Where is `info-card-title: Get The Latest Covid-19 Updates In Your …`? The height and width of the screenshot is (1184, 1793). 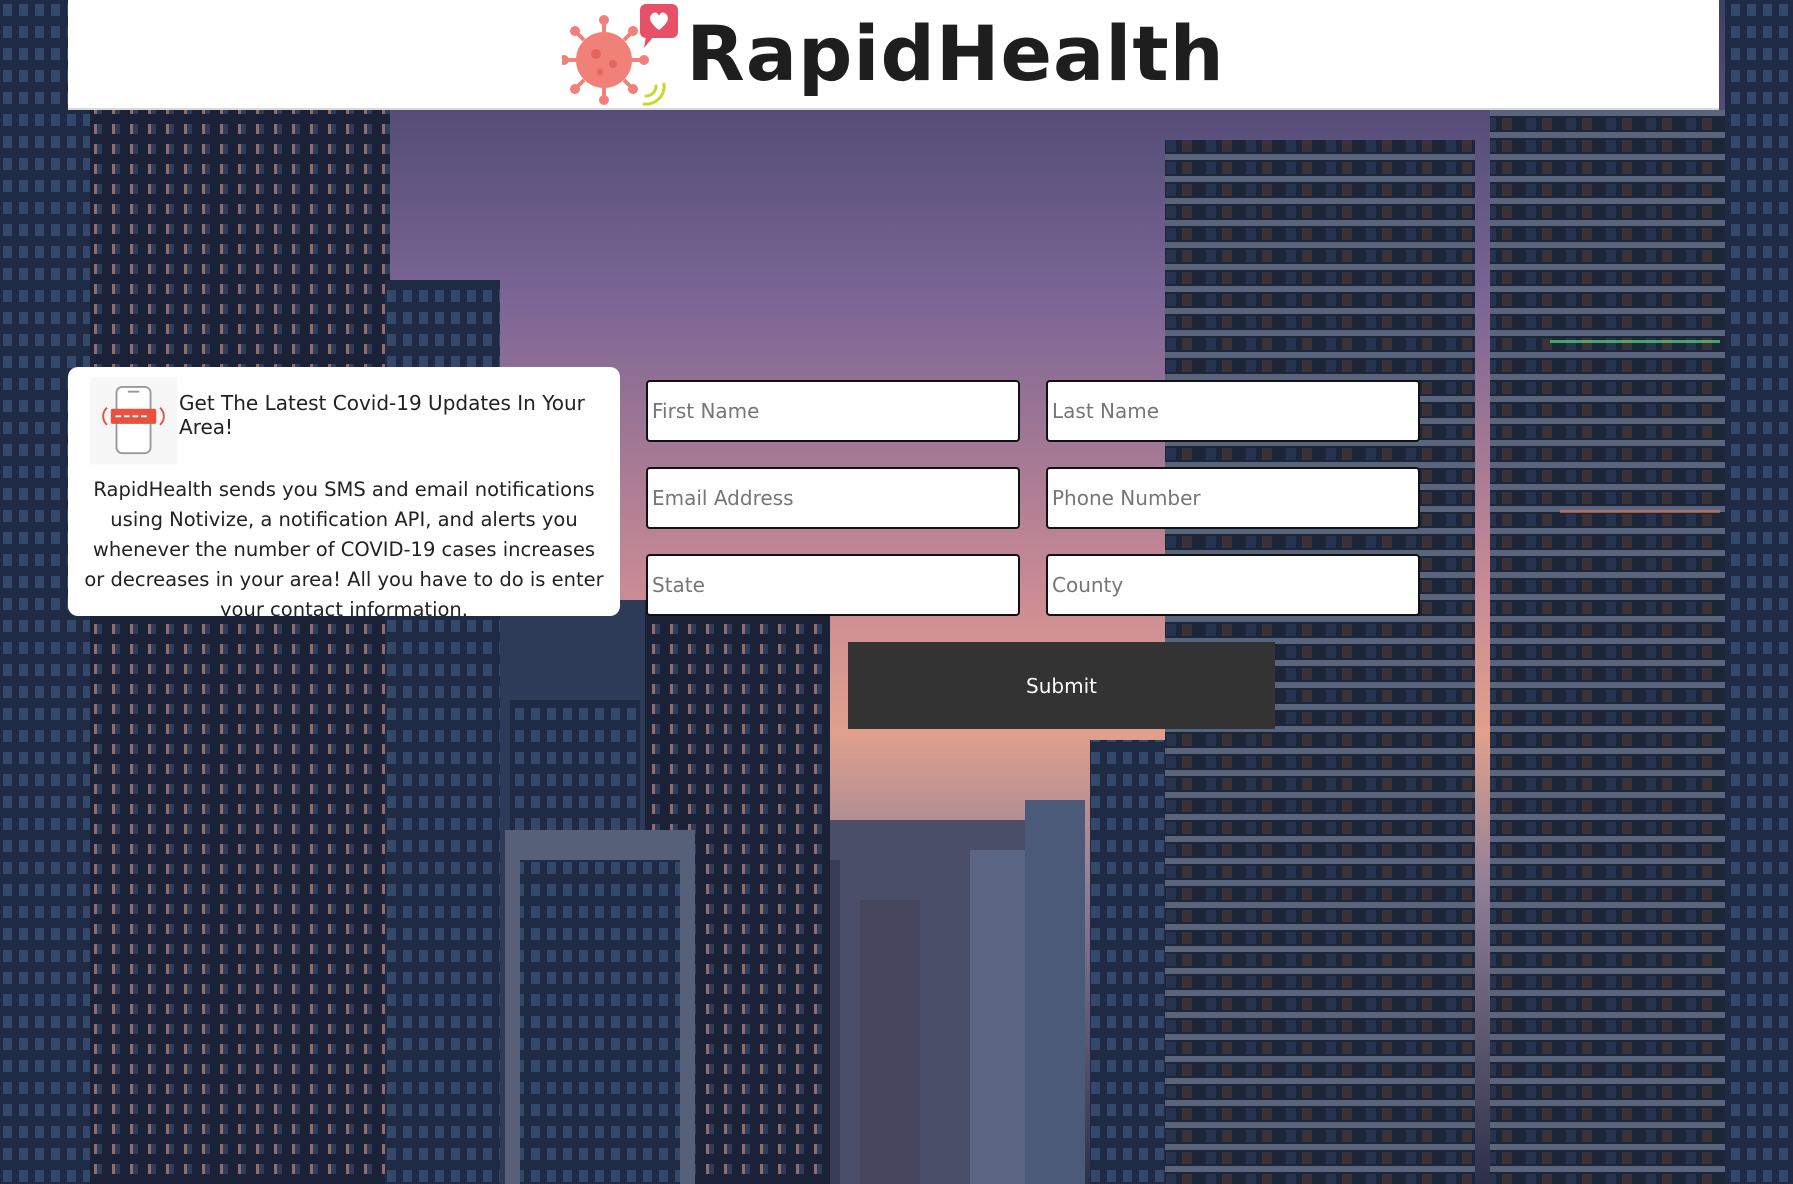
info-card-title: Get The Latest Covid-19 Updates In Your … is located at coordinates (382, 415).